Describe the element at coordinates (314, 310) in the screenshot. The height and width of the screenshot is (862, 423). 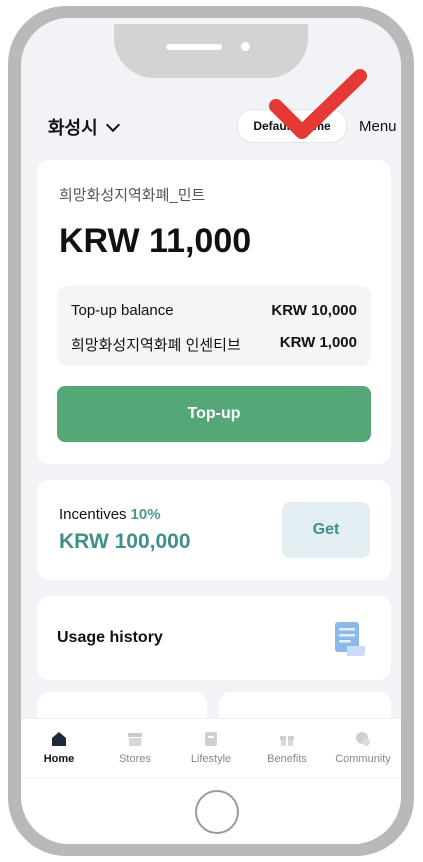
I see `balance-row-value: KRW 10,000` at that location.